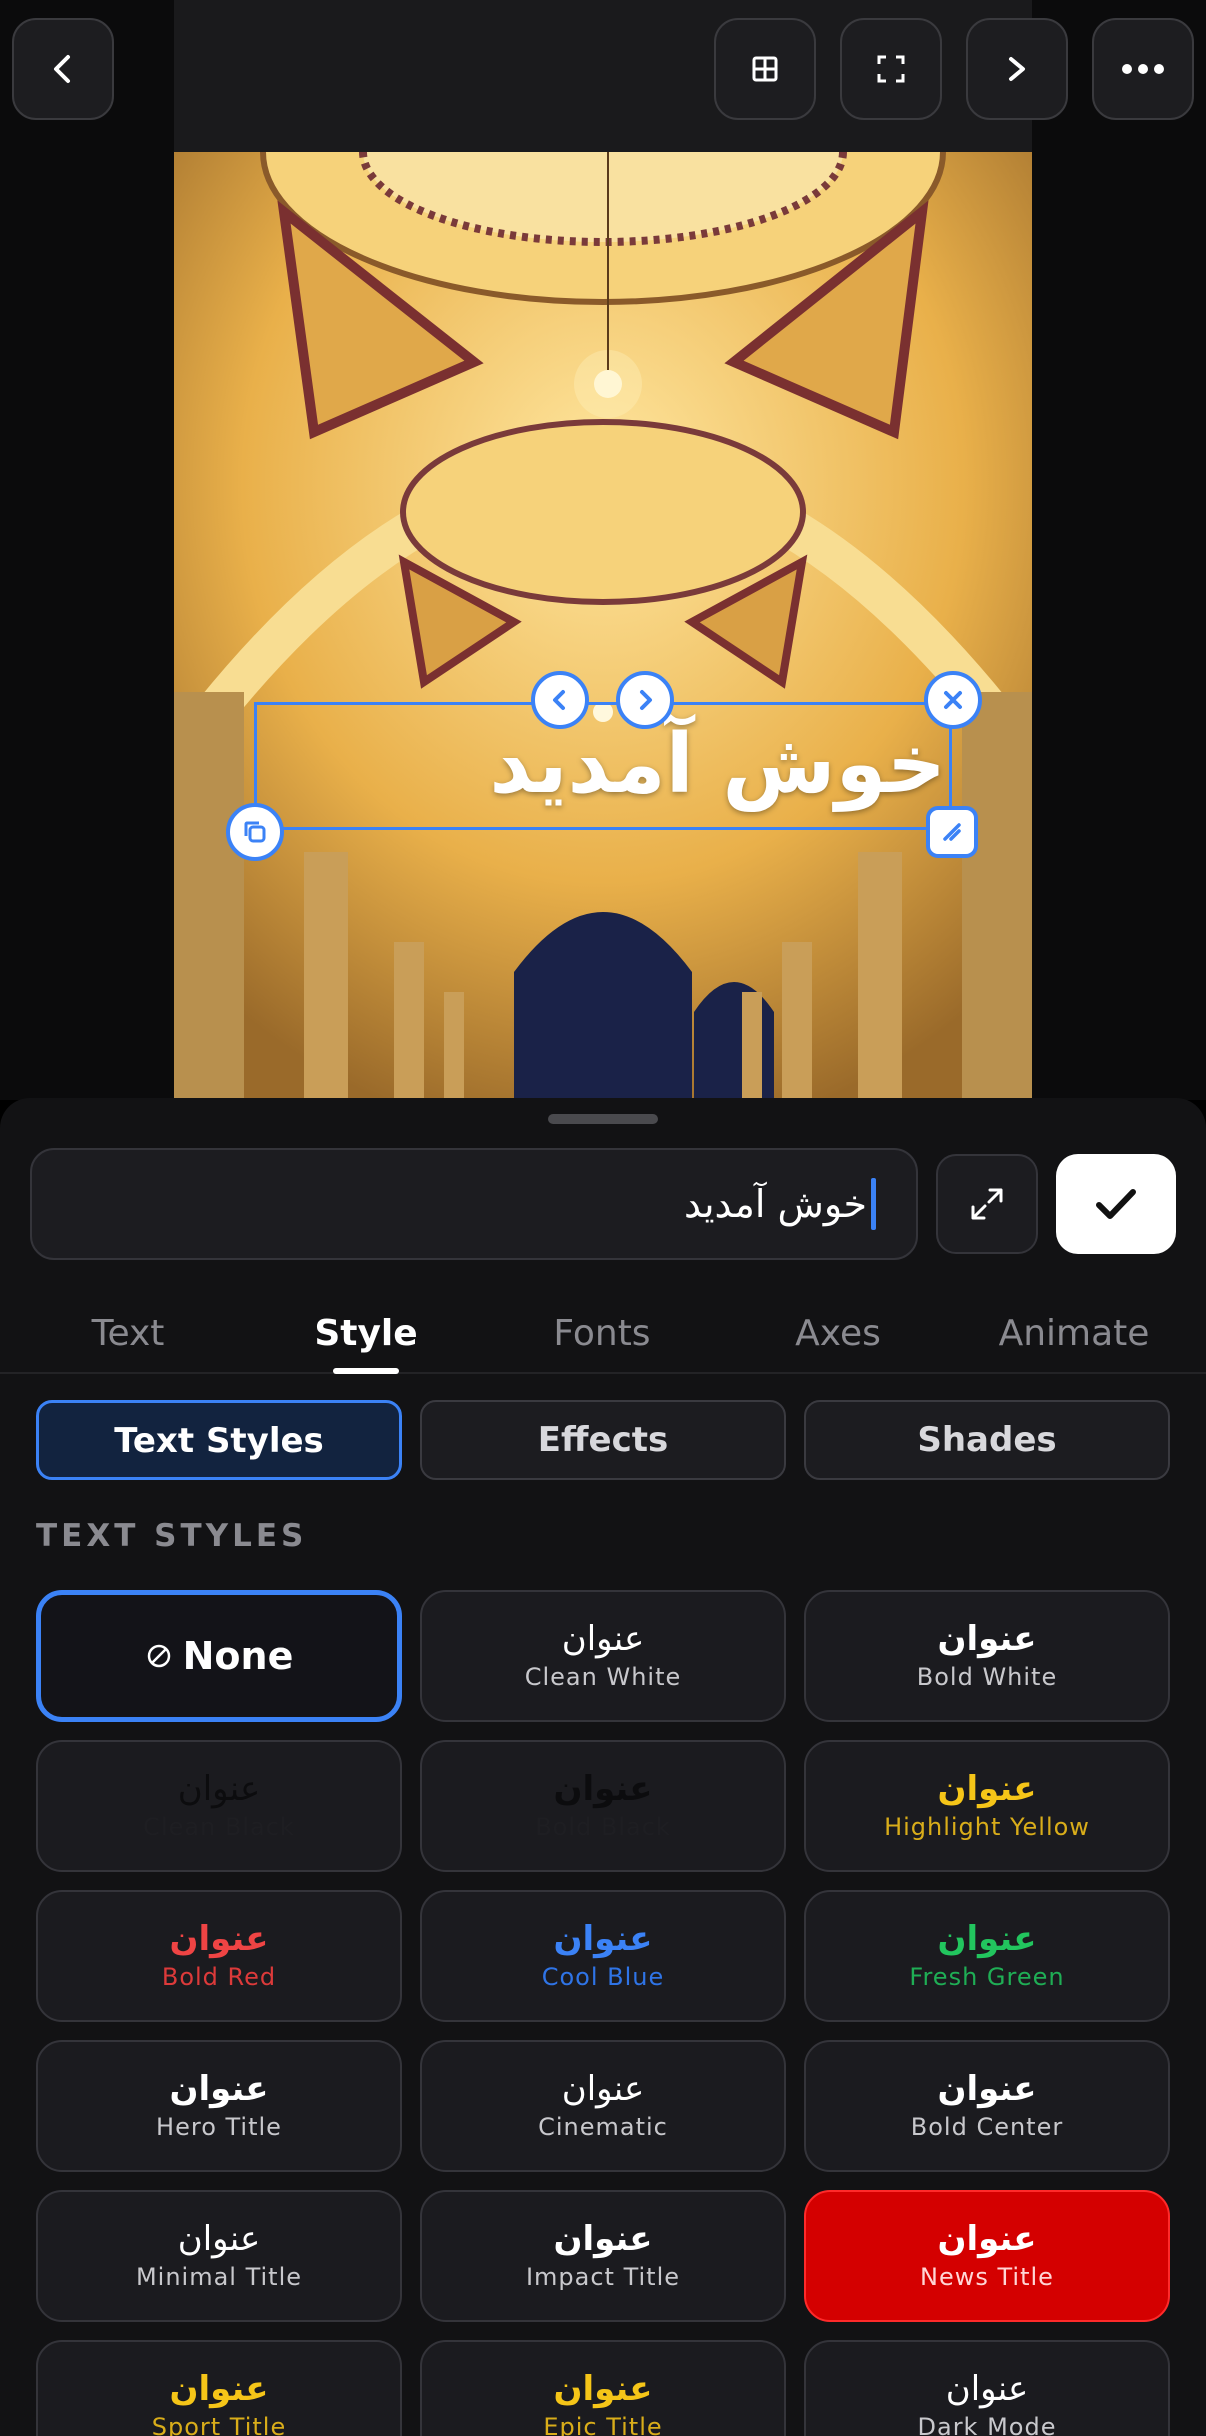 The width and height of the screenshot is (1206, 2436). Describe the element at coordinates (838, 1334) in the screenshot. I see `tab-axes: Axes` at that location.